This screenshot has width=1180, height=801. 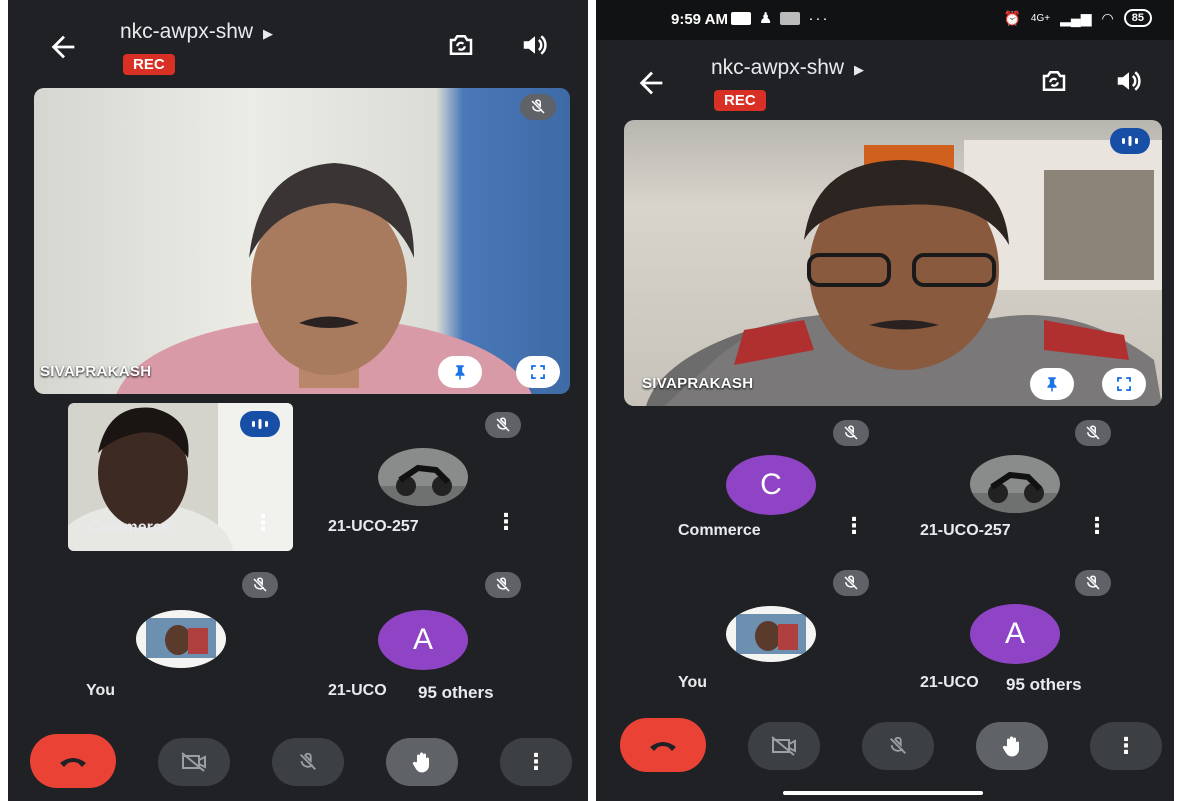 I want to click on alarm-icon: ⏰, so click(x=1012, y=17).